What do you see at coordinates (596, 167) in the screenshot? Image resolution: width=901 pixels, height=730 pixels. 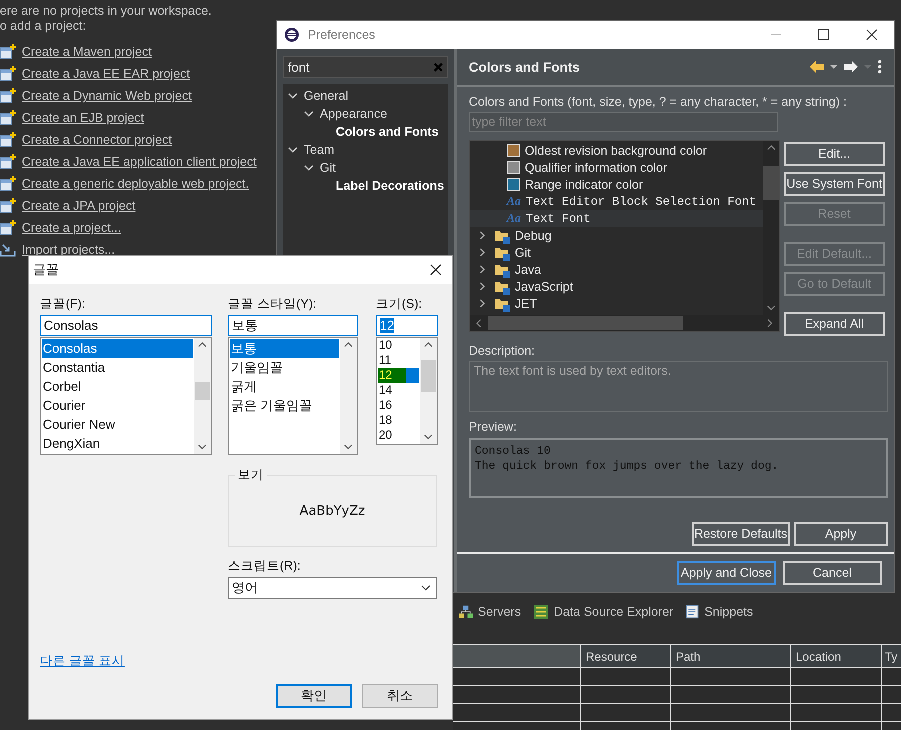 I see `list-item: Qualifier information color` at bounding box center [596, 167].